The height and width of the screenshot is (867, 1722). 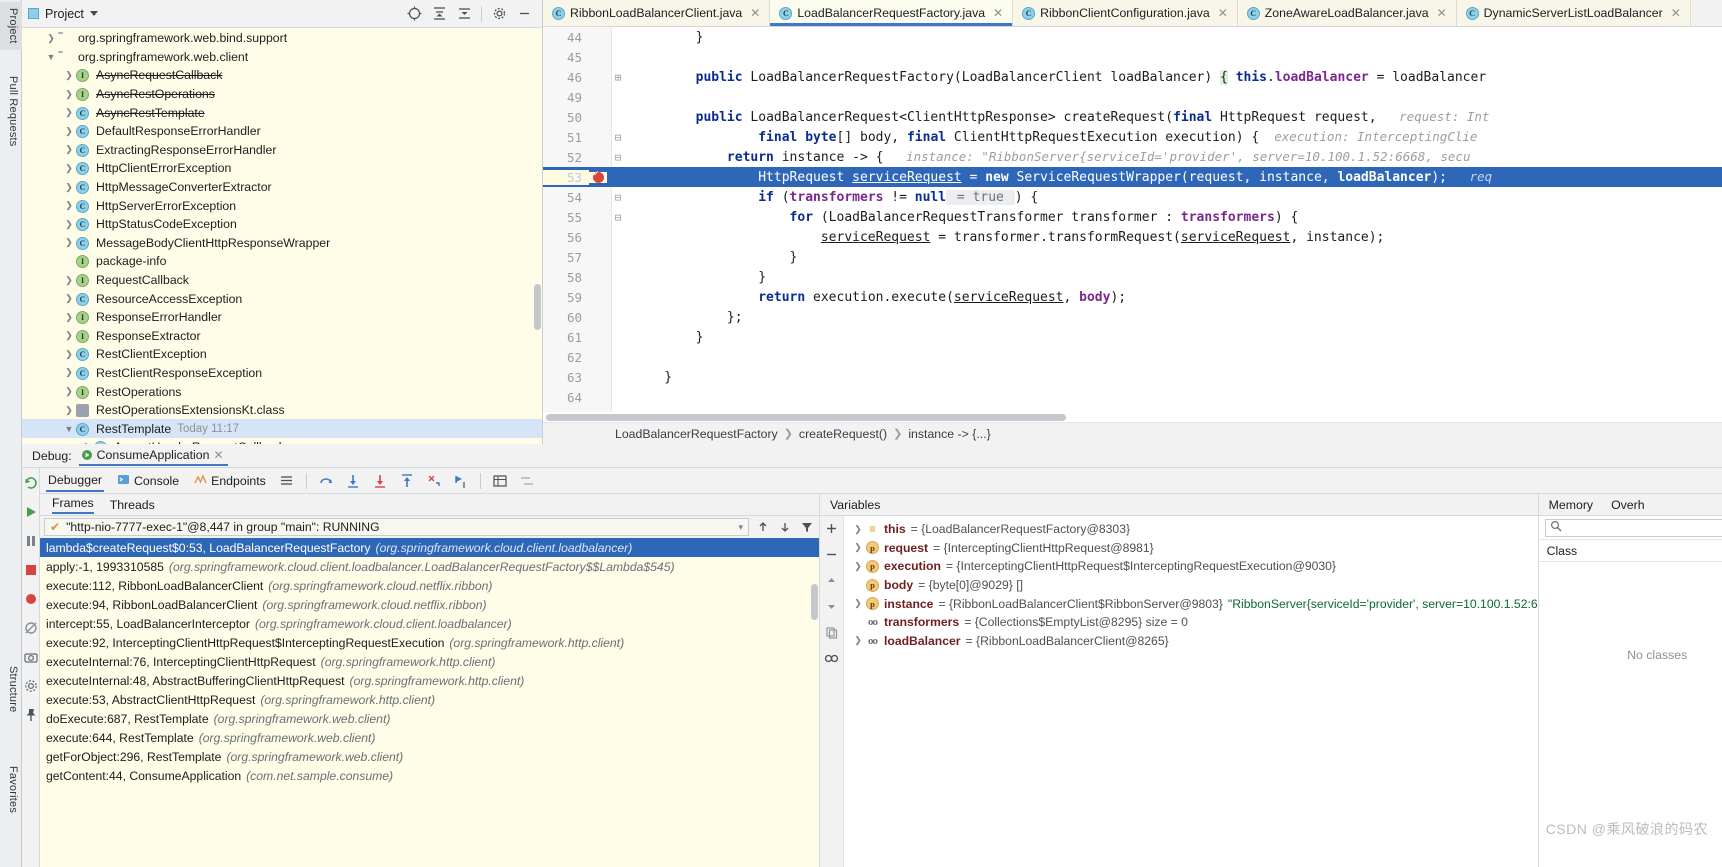 What do you see at coordinates (282, 373) in the screenshot?
I see `tree-node: ❯ C RestClientResponseException` at bounding box center [282, 373].